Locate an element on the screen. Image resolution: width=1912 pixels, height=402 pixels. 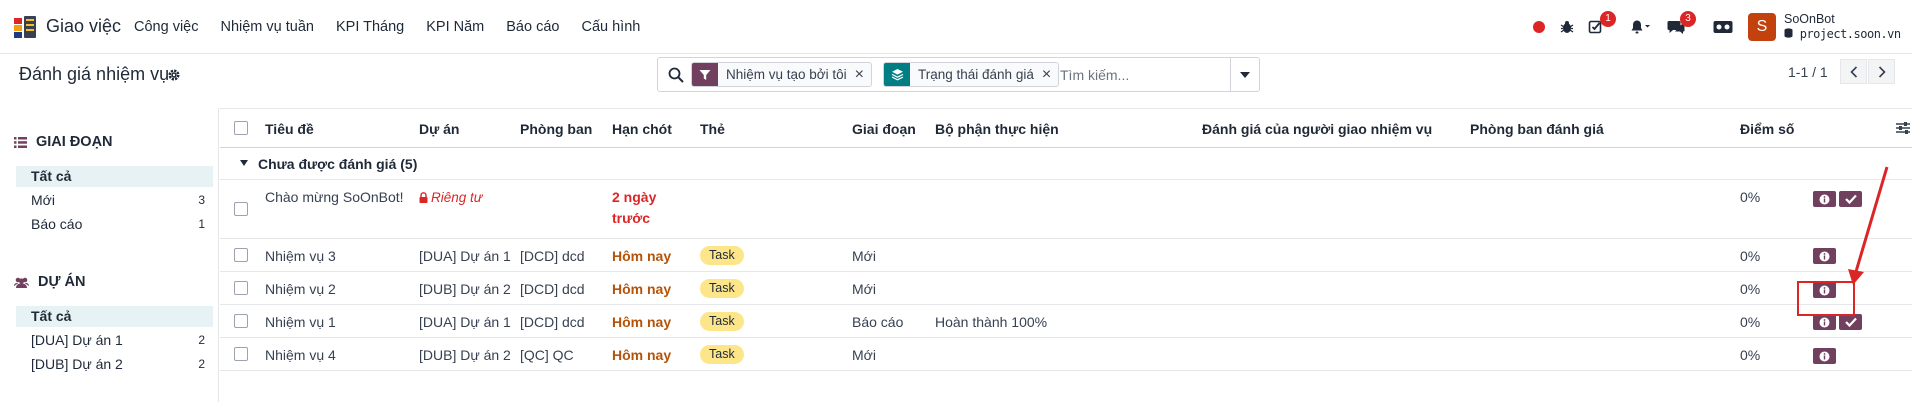
optional-columns-icon is located at coordinates (1903, 128).